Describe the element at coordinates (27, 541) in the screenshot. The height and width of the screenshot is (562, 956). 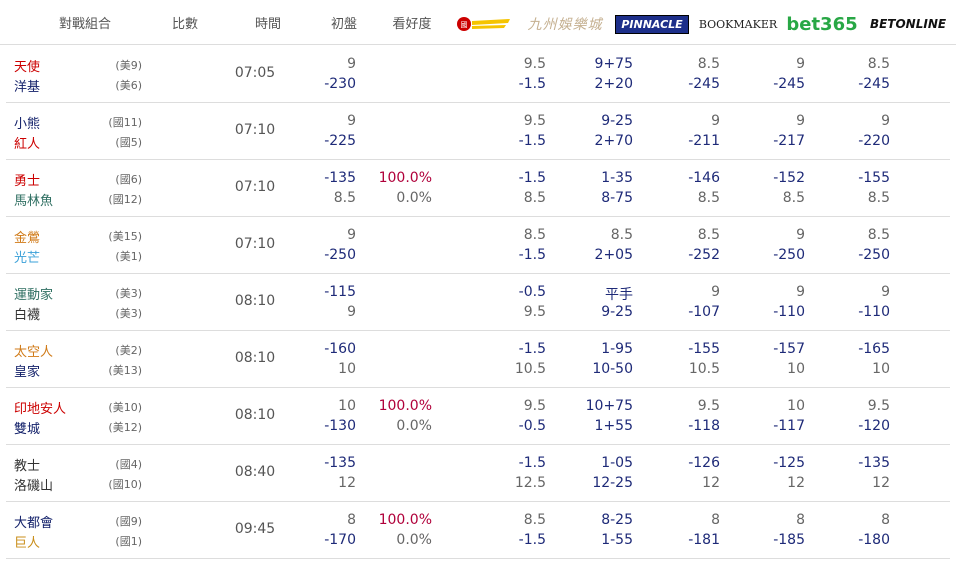
I see `team-name: 巨人` at that location.